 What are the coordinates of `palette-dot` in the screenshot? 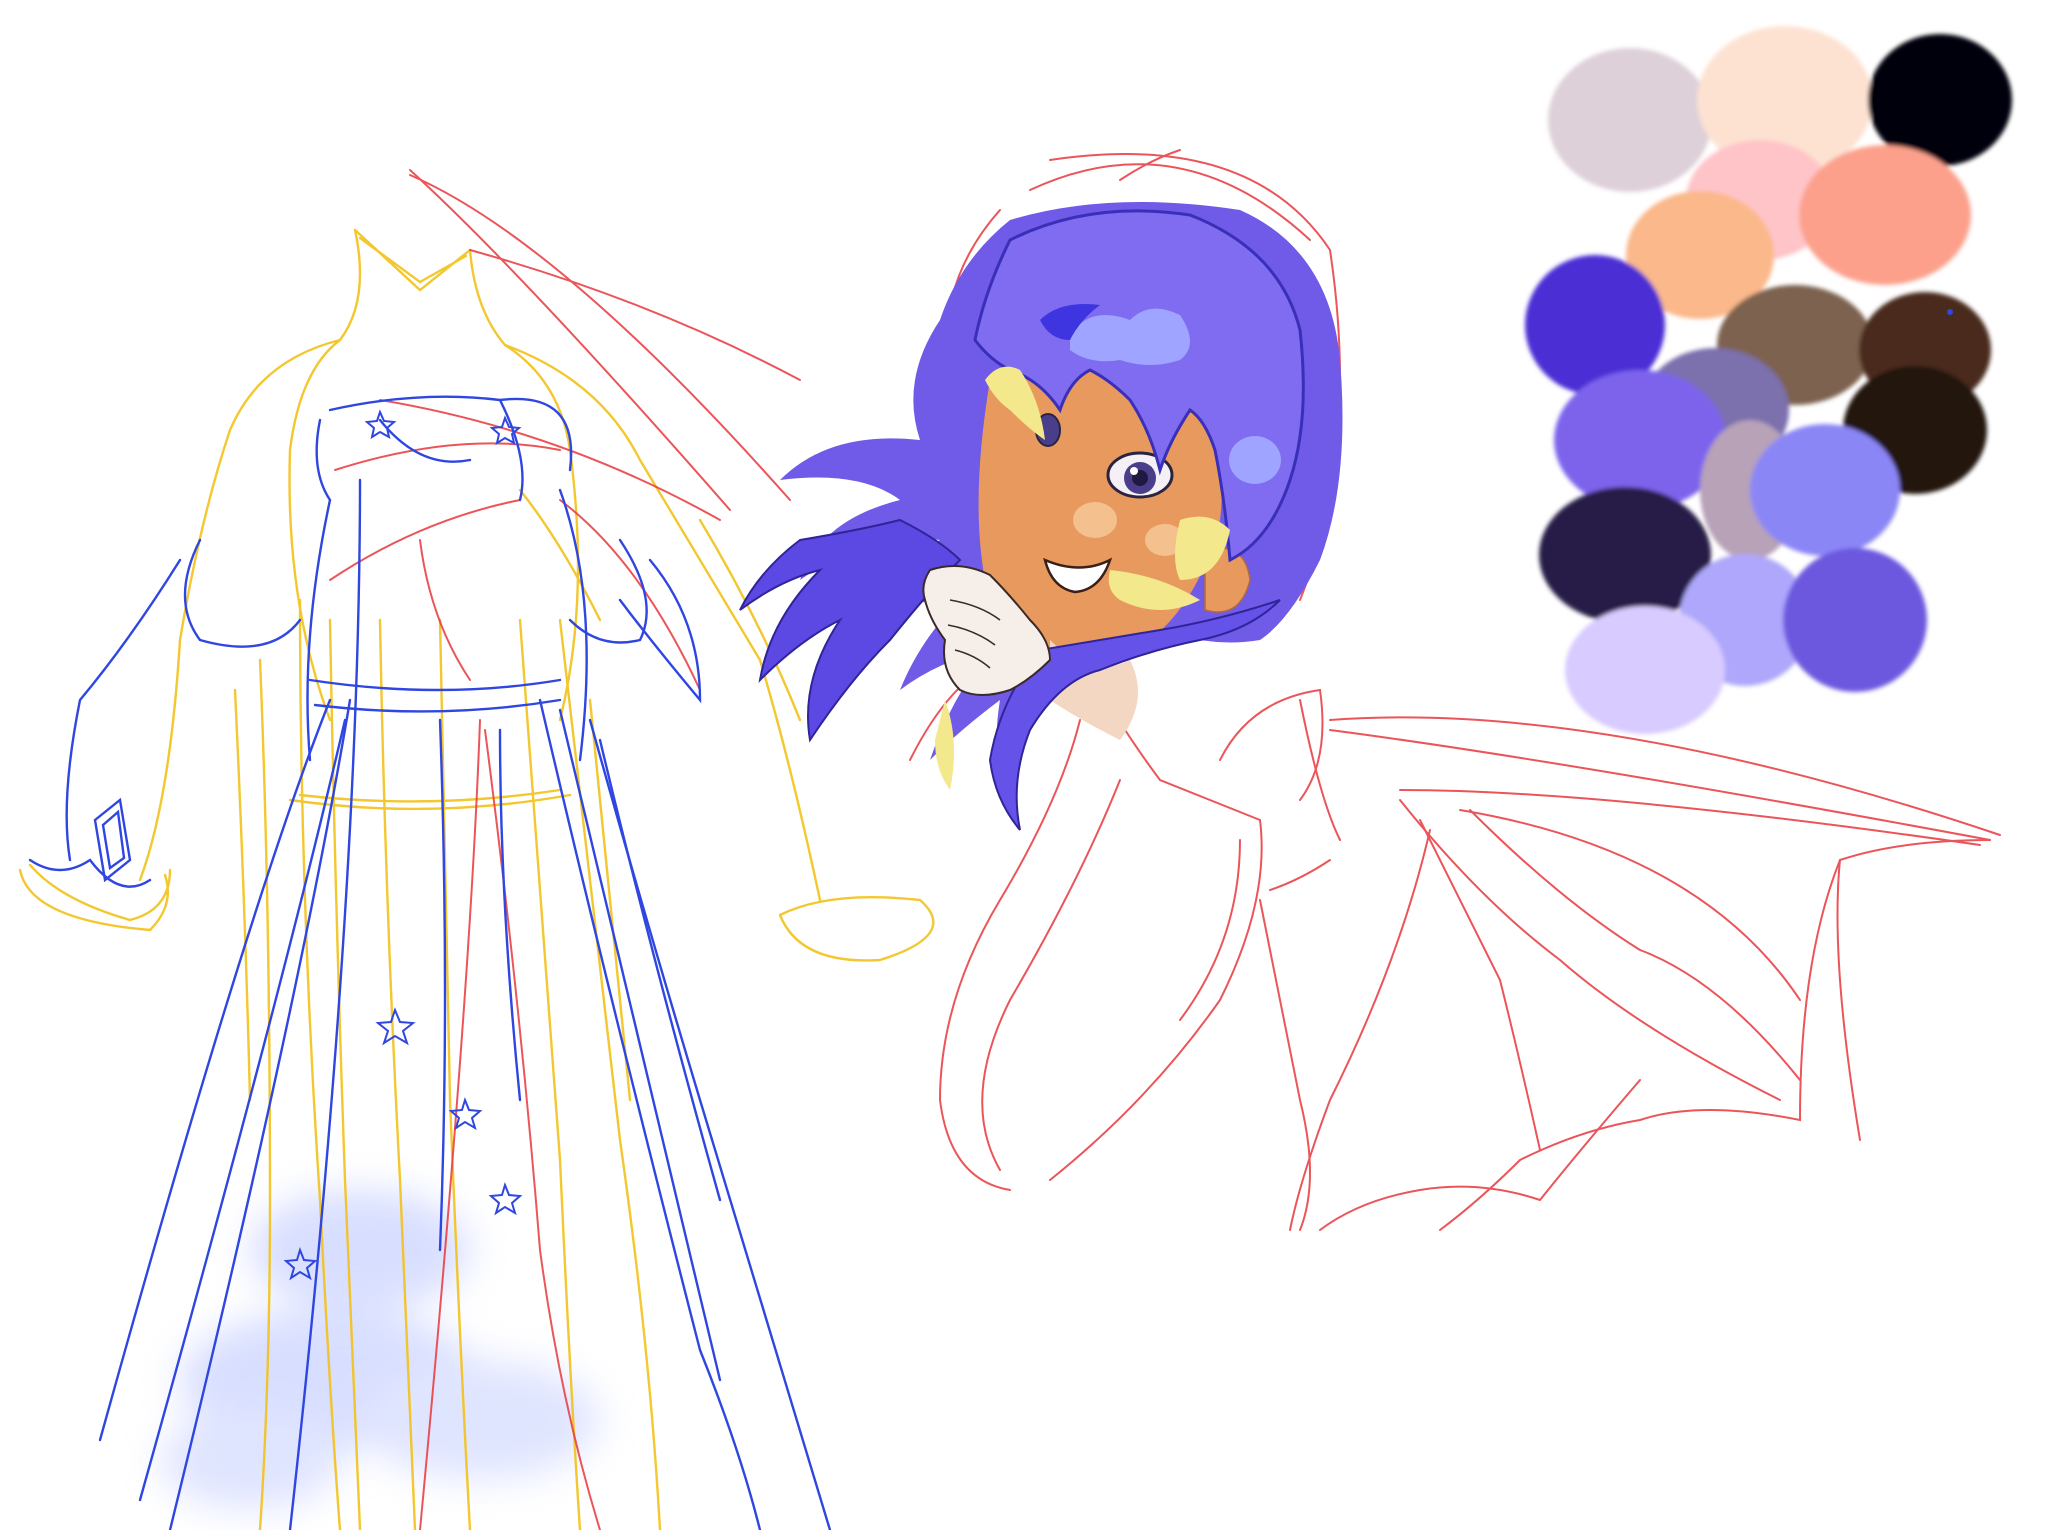 It's located at (1950, 312).